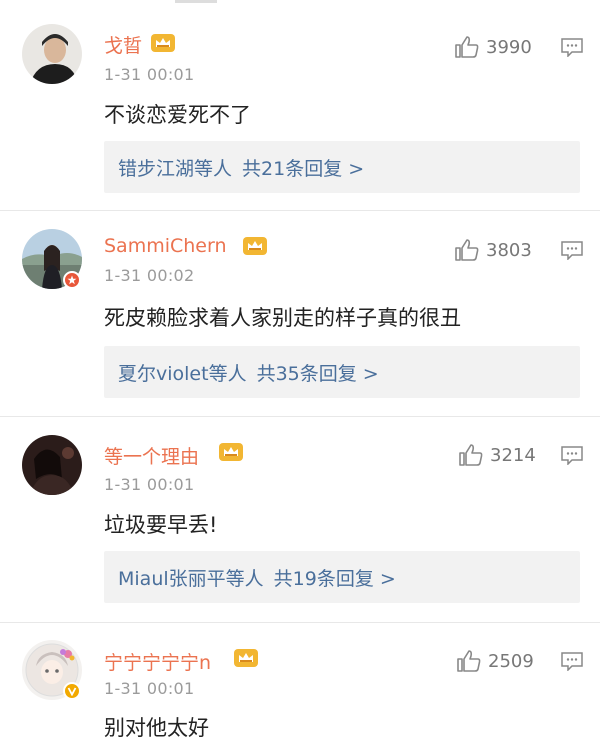  What do you see at coordinates (509, 250) in the screenshot?
I see `like-count: 3803` at bounding box center [509, 250].